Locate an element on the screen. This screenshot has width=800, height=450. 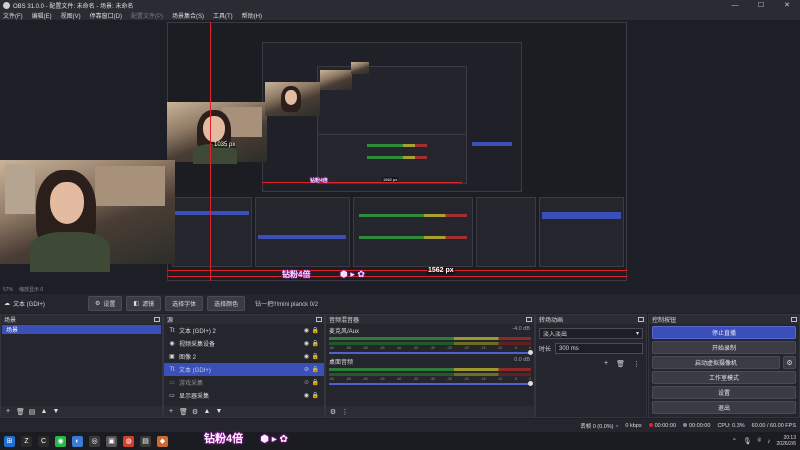
transition-select: 淡入淡出 ▾ is located at coordinates (591, 333).